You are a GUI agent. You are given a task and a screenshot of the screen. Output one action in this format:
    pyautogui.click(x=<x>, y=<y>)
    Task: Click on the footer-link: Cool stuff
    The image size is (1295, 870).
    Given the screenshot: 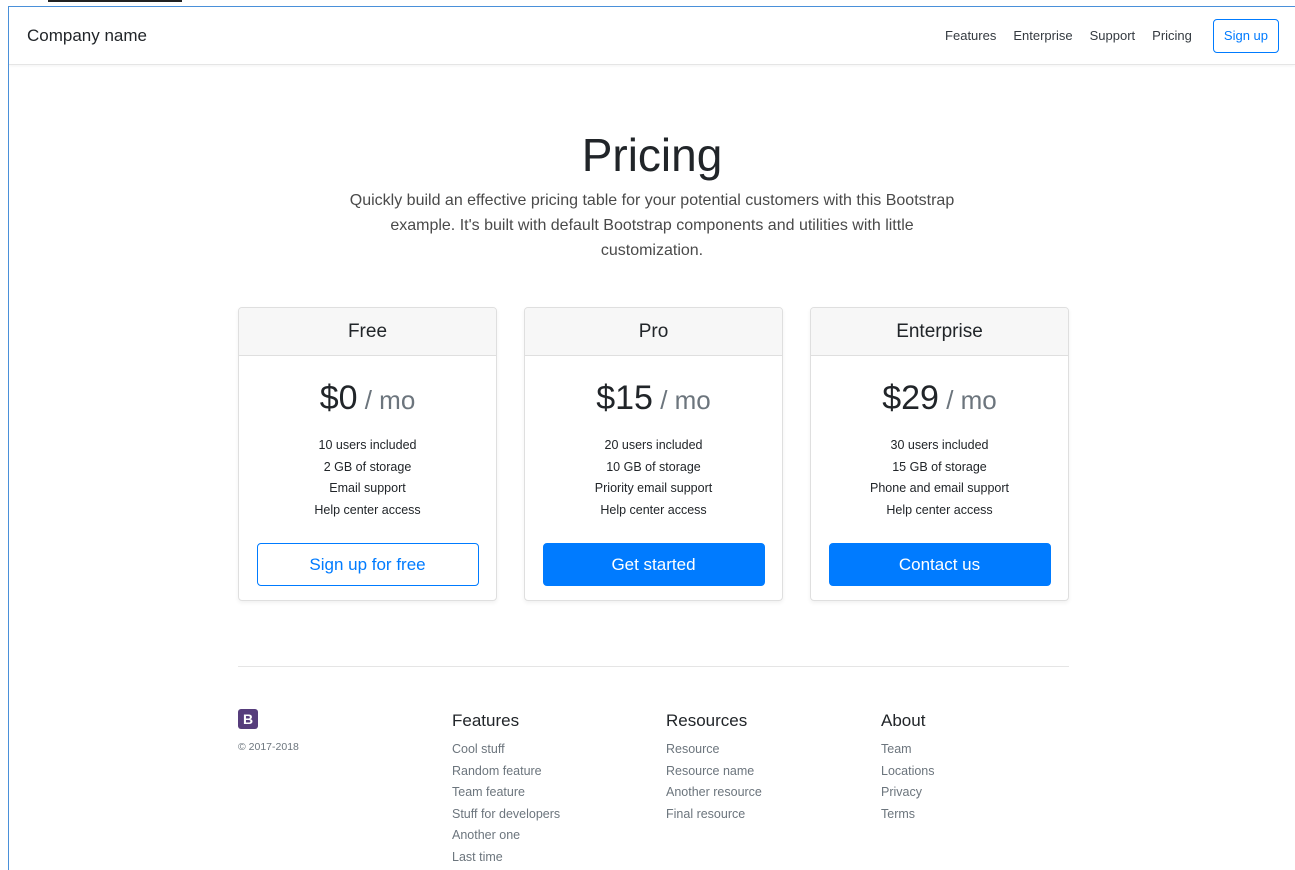 What is the action you would take?
    pyautogui.click(x=506, y=750)
    